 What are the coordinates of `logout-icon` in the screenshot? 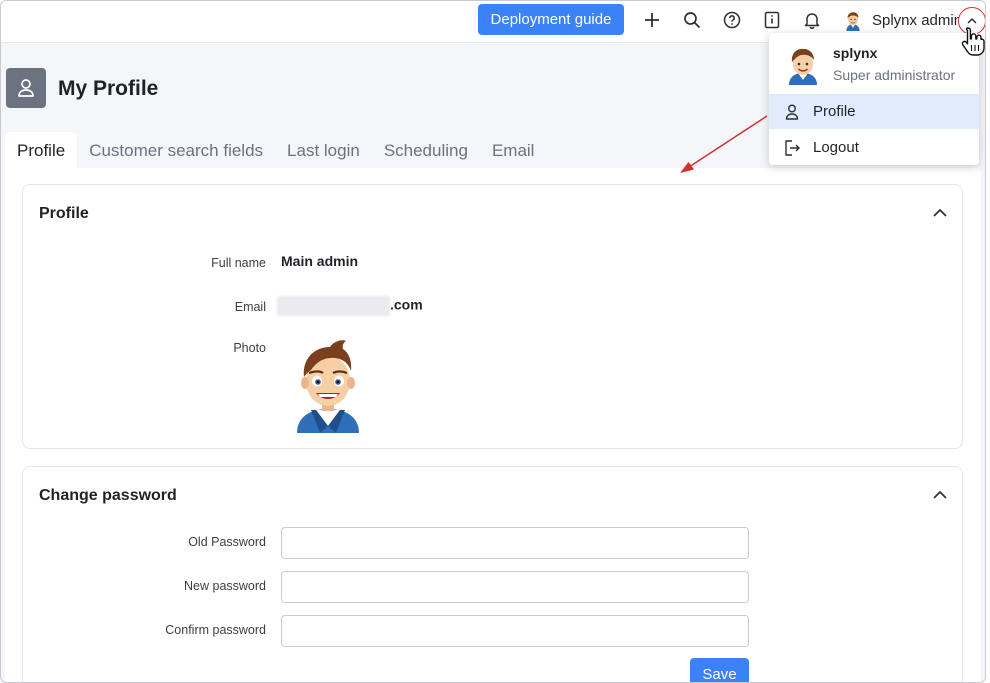 It's located at (792, 147).